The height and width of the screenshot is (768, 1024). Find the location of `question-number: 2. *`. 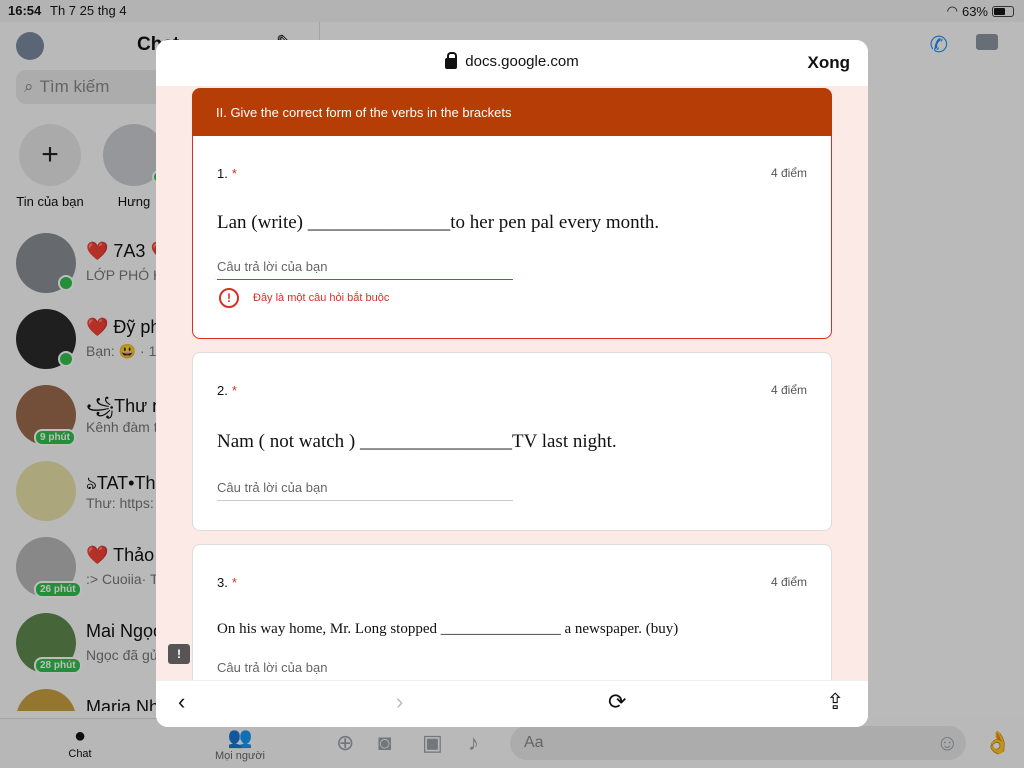

question-number: 2. * is located at coordinates (227, 390).